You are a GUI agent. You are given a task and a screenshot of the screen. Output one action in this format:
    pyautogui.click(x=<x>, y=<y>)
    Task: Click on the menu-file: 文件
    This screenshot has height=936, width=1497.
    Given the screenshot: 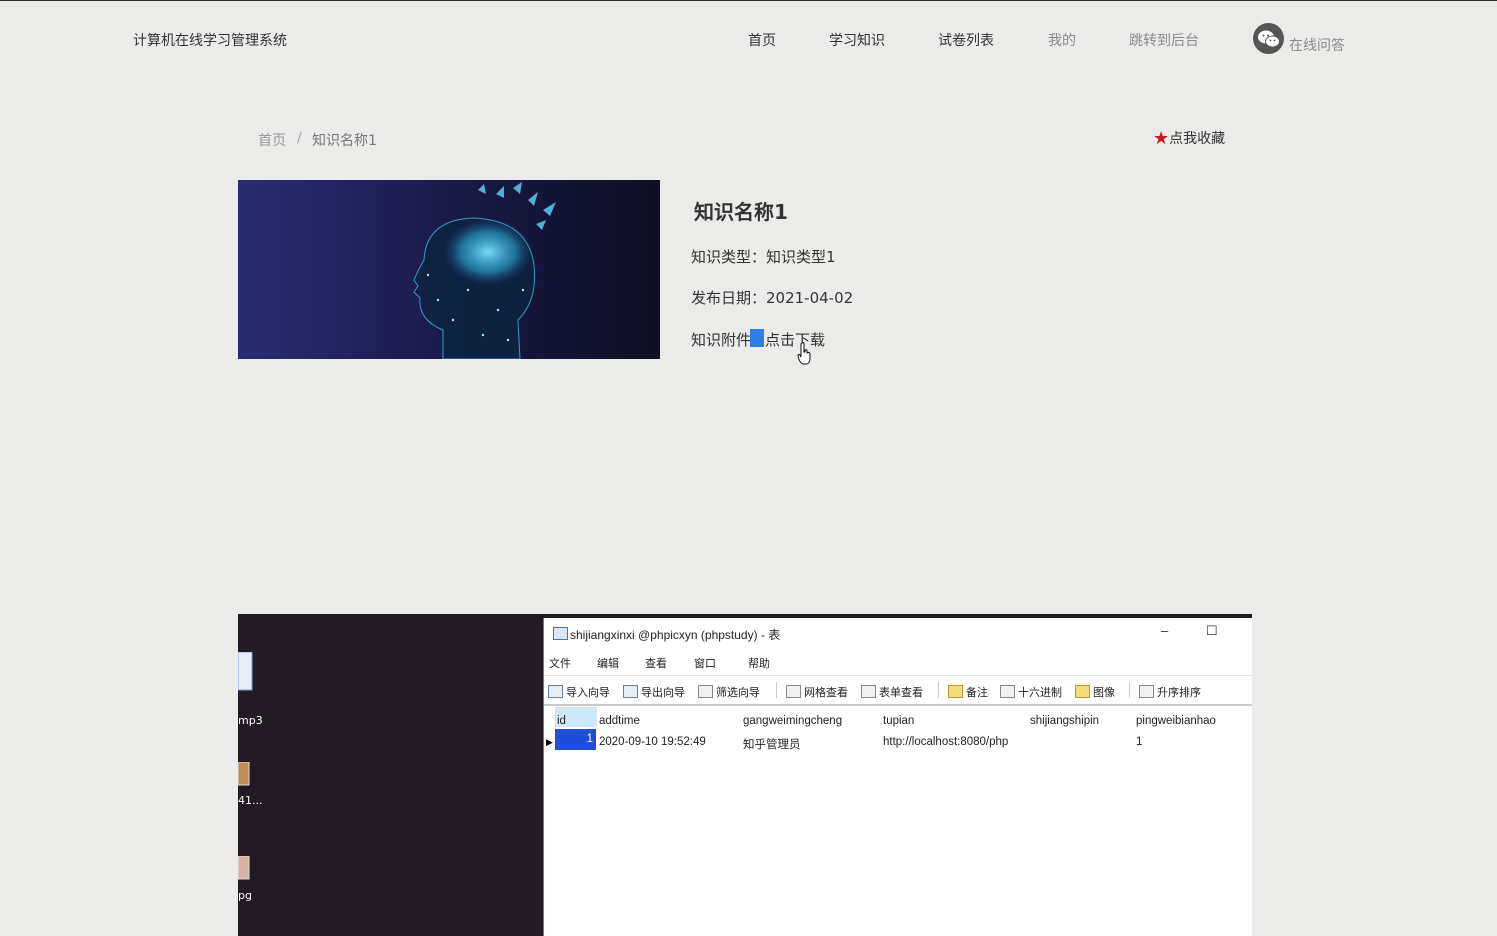 What is the action you would take?
    pyautogui.click(x=560, y=663)
    